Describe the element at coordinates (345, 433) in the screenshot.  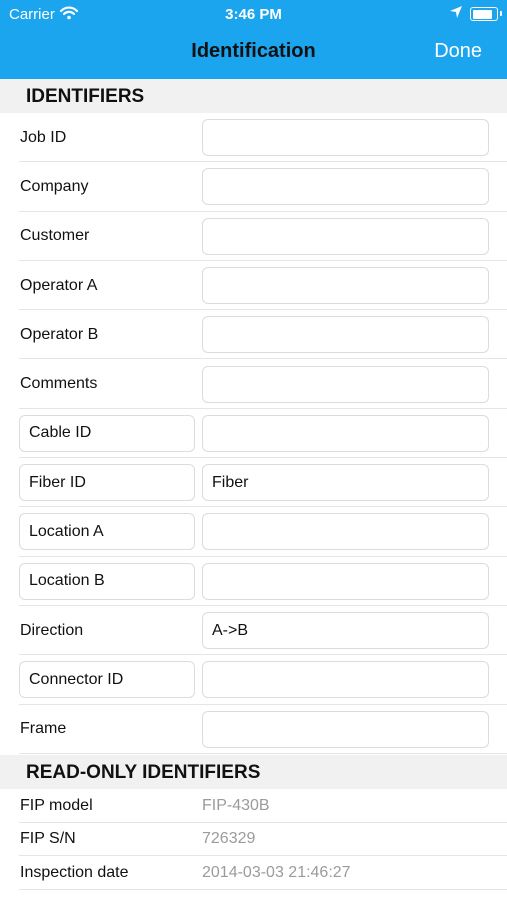
I see `value-input-cable-id` at that location.